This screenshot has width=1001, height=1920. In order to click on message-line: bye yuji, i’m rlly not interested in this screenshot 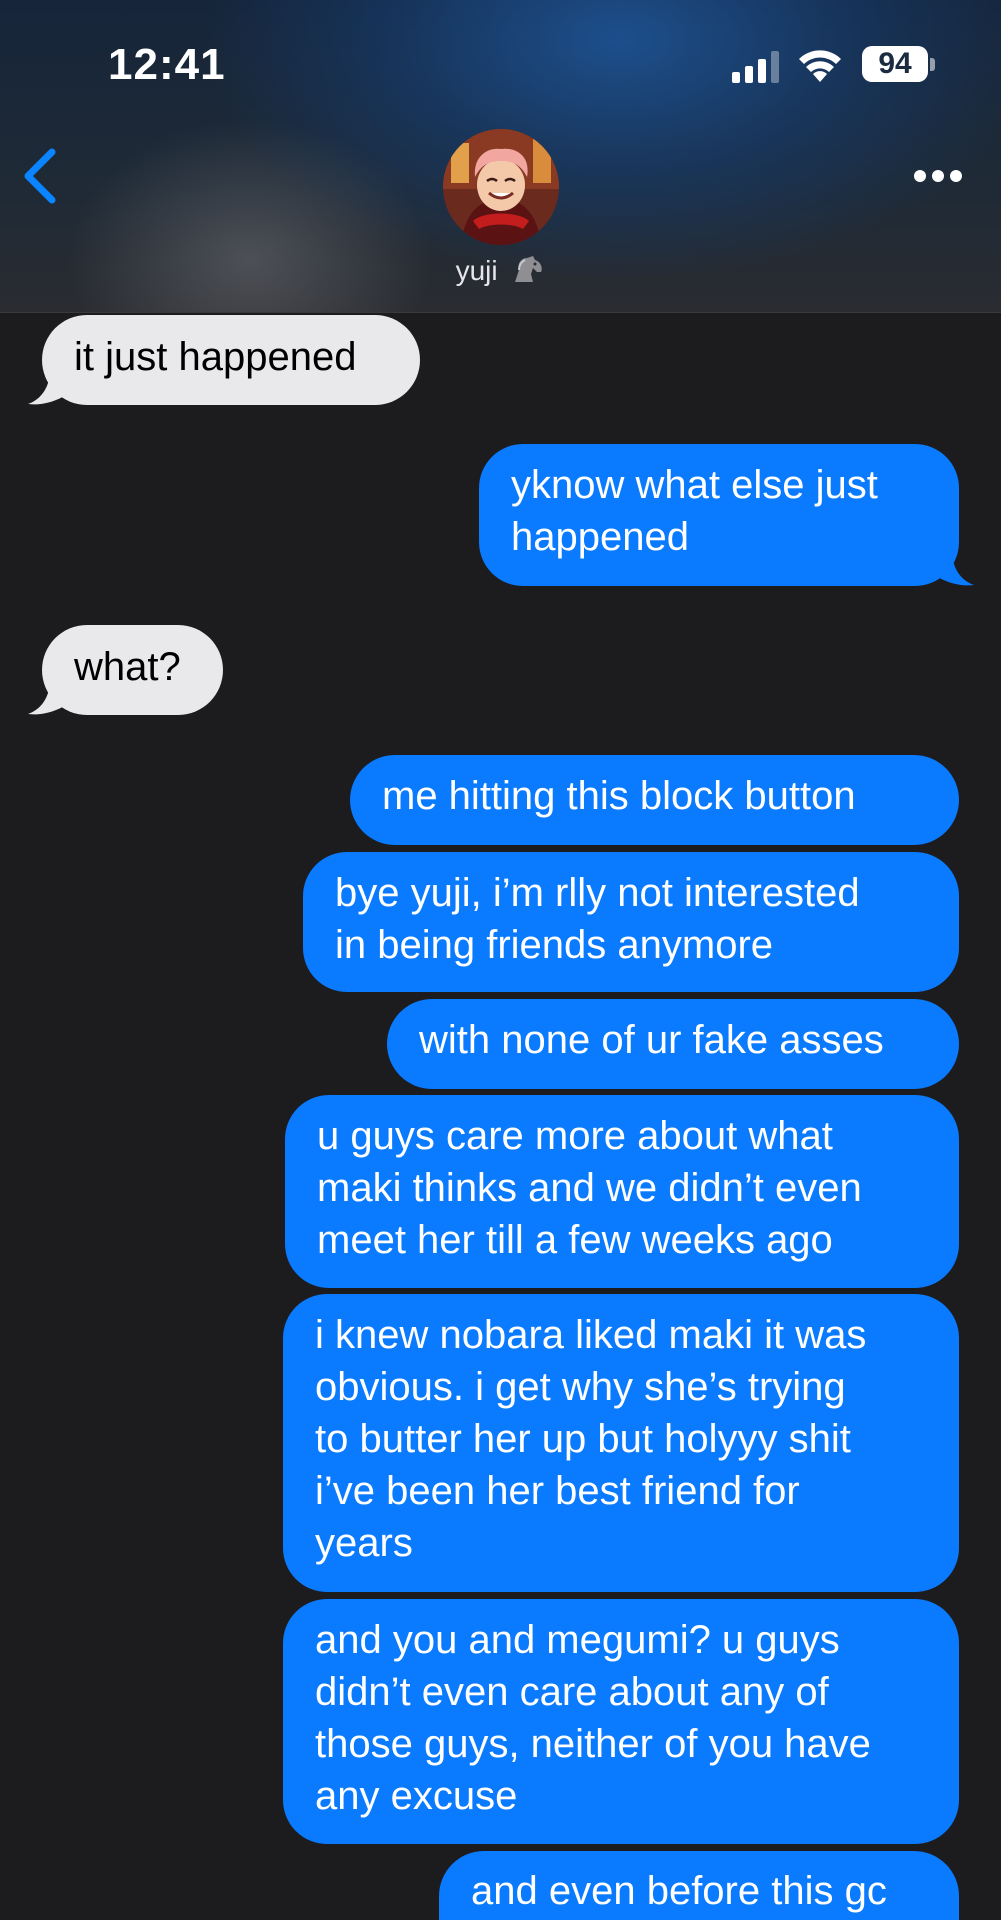, I will do `click(597, 893)`.